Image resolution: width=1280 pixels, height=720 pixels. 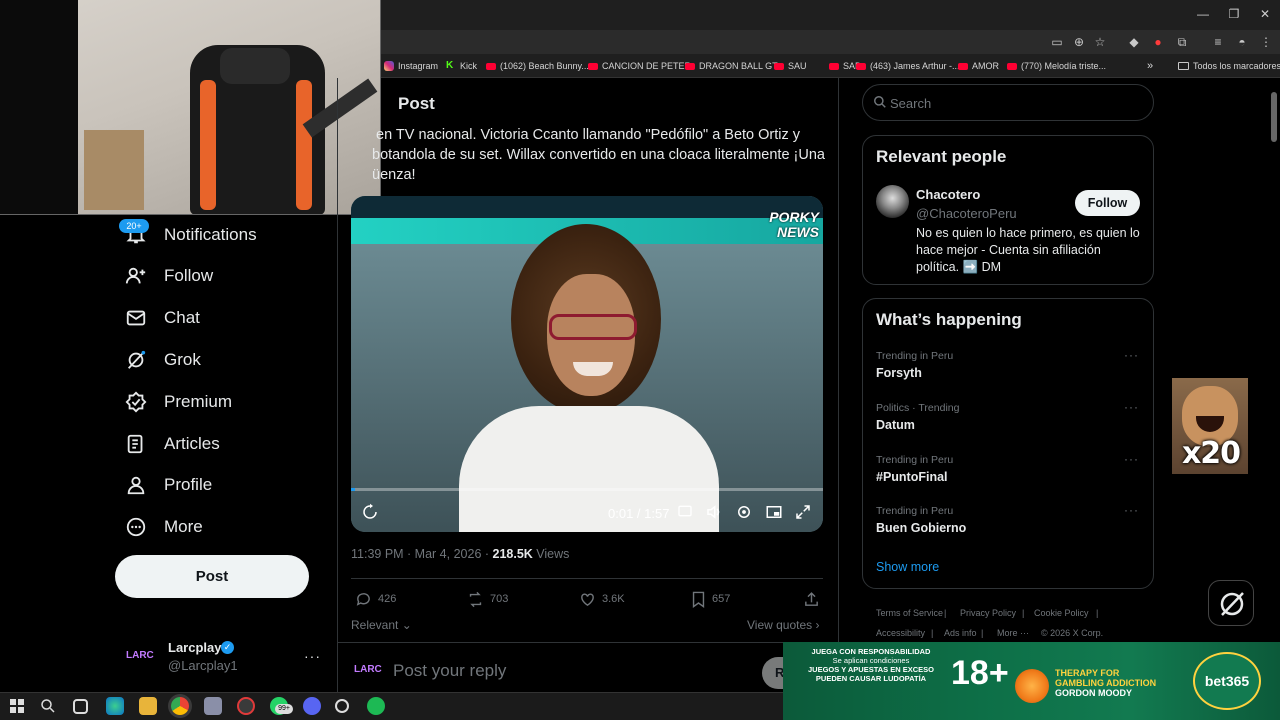 What do you see at coordinates (587, 599) in the screenshot?
I see `heart-icon` at bounding box center [587, 599].